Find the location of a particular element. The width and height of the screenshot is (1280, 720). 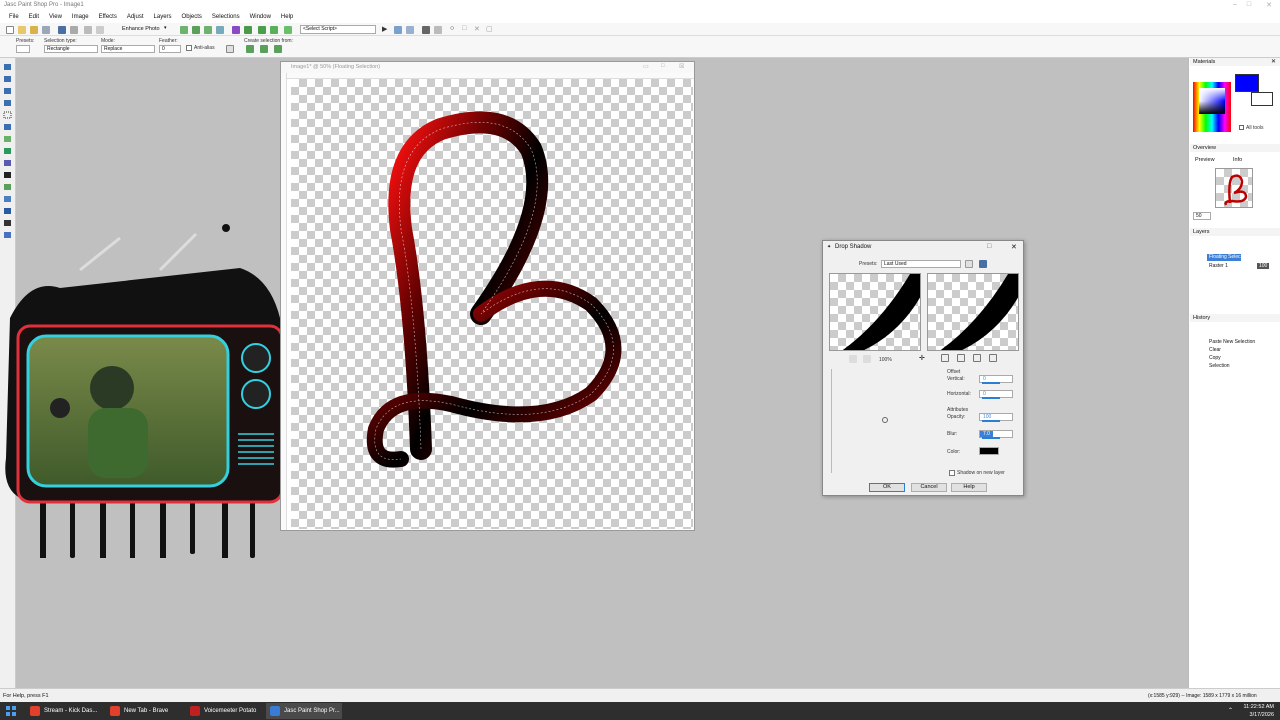

menu-view: View is located at coordinates (55, 17).